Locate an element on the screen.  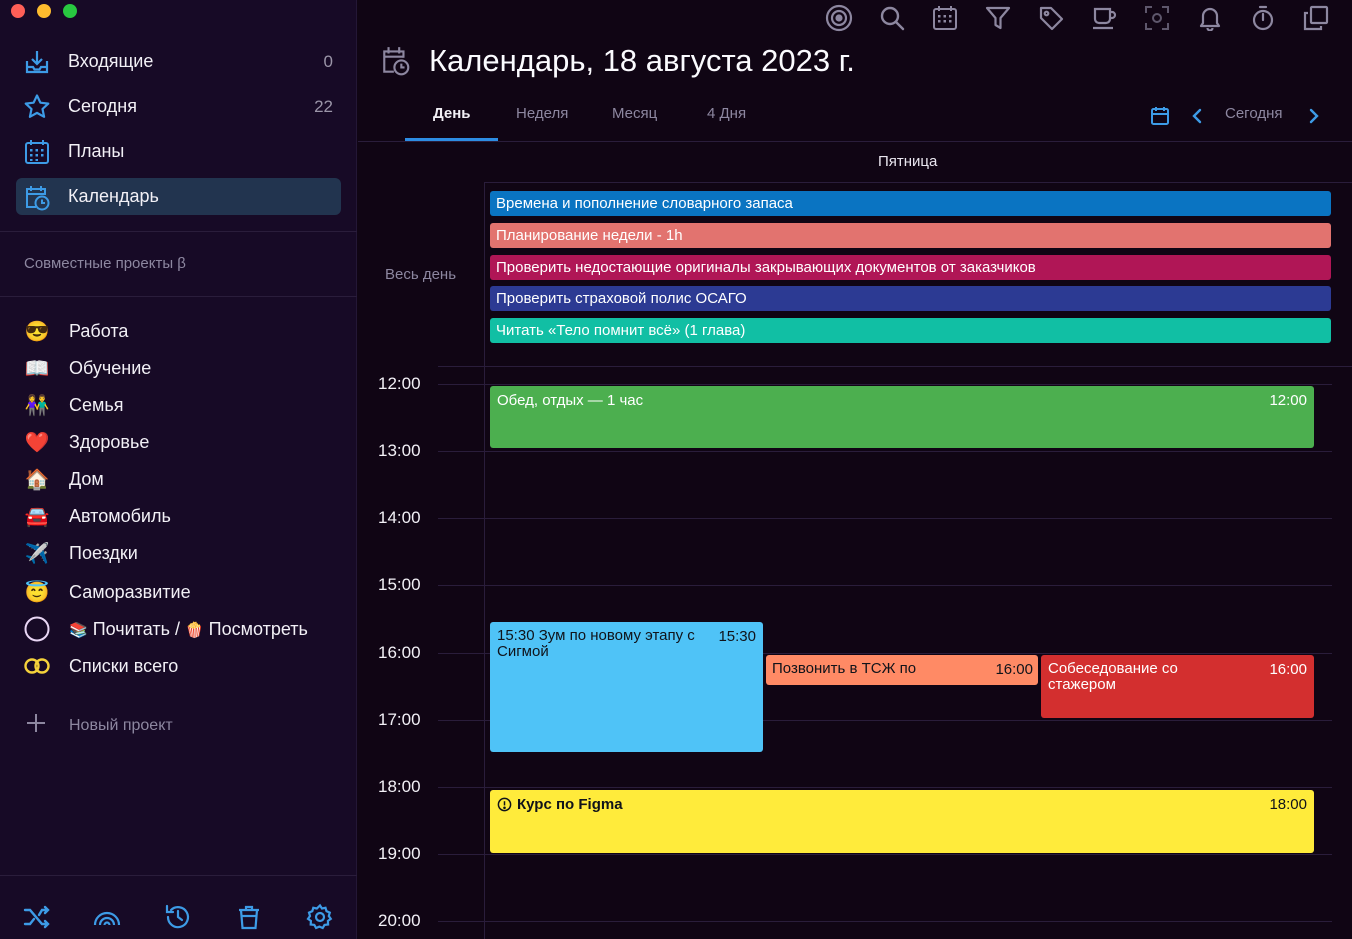
allday-event: Читать «Тело помнит всё» (1 глава) is located at coordinates (910, 330).